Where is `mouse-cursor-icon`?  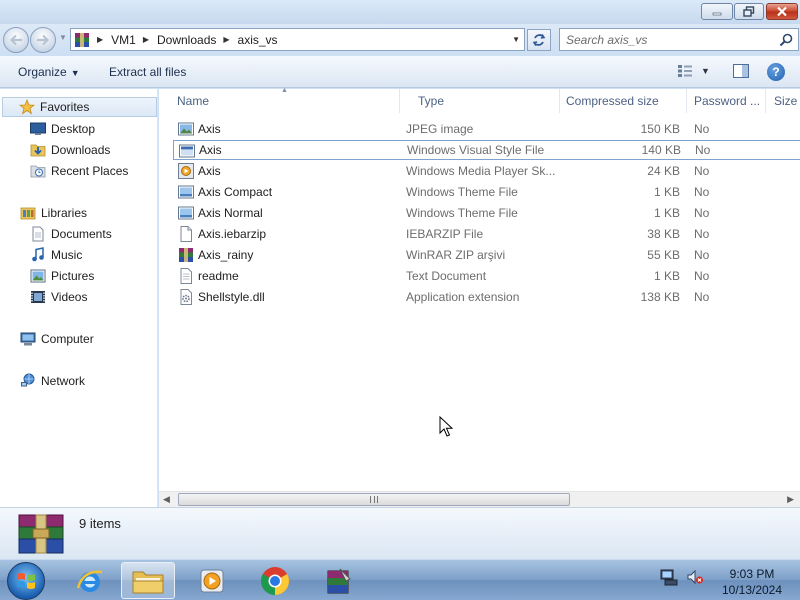 mouse-cursor-icon is located at coordinates (446, 426).